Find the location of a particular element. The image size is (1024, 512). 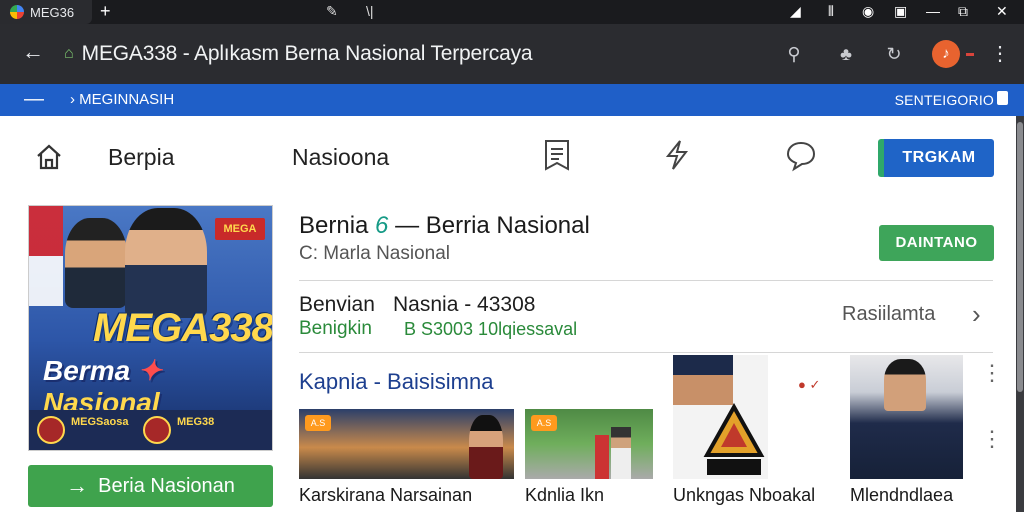

bookmark-right-label: SENTEIGORIO is located at coordinates (944, 100).